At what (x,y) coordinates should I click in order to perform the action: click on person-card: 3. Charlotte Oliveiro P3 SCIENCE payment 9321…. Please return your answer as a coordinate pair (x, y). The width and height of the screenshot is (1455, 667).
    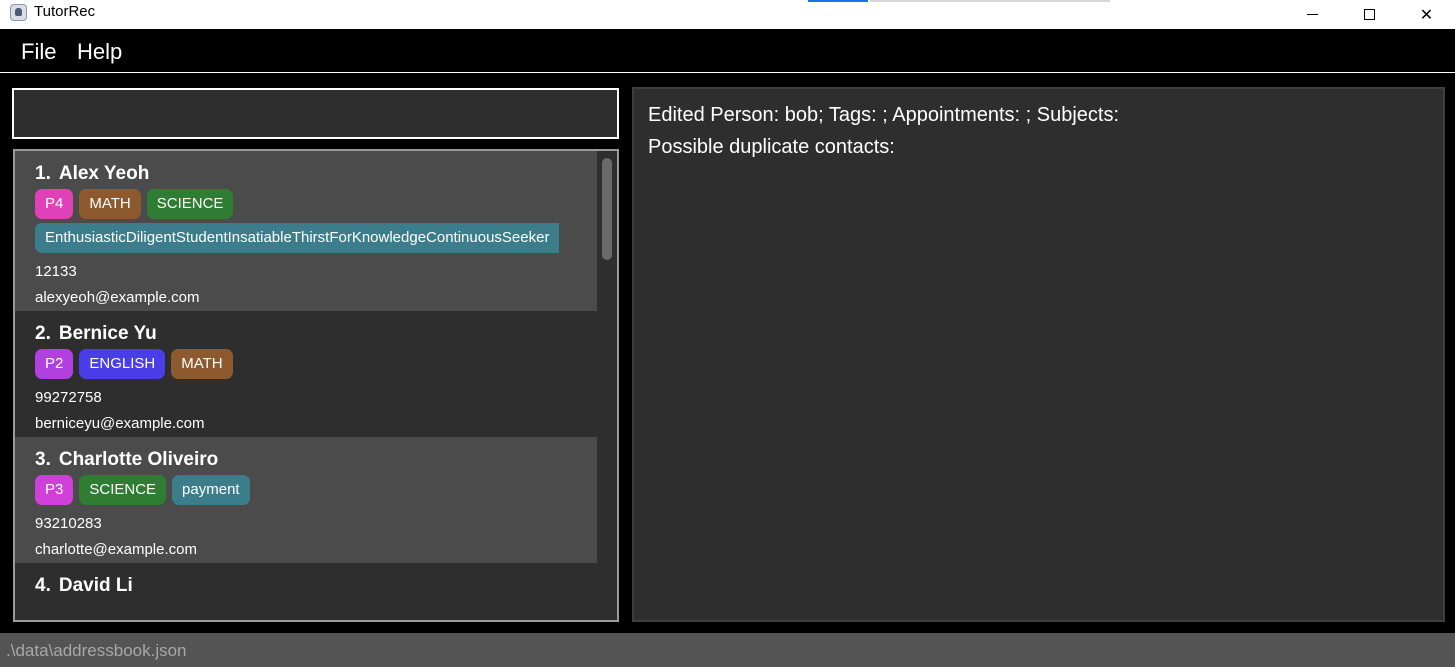
    Looking at the image, I should click on (306, 500).